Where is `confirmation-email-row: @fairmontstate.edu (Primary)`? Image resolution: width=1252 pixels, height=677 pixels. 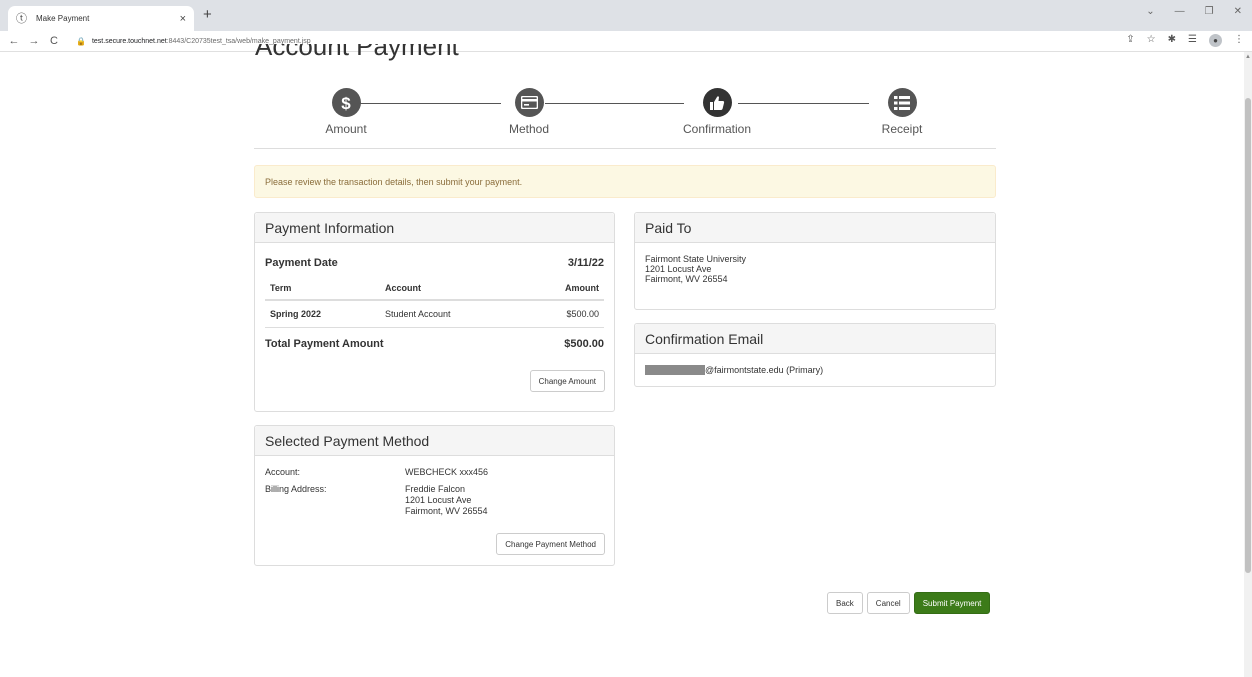
confirmation-email-row: @fairmontstate.edu (Primary) is located at coordinates (815, 370).